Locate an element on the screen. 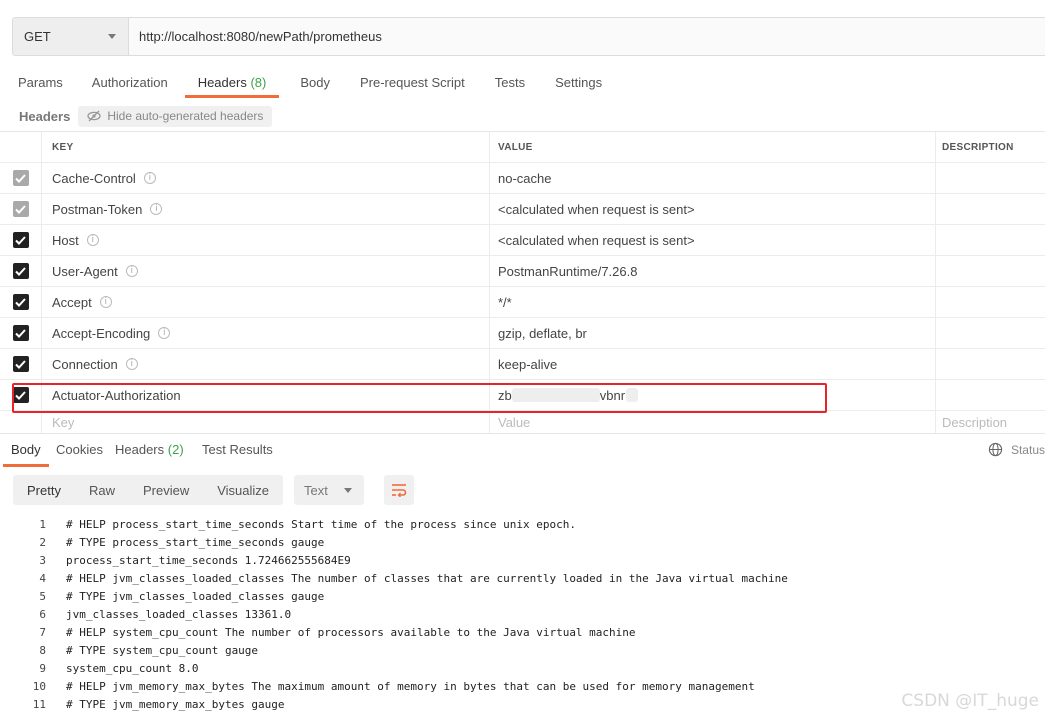 This screenshot has width=1045, height=719. wrap-lines-icon is located at coordinates (399, 490).